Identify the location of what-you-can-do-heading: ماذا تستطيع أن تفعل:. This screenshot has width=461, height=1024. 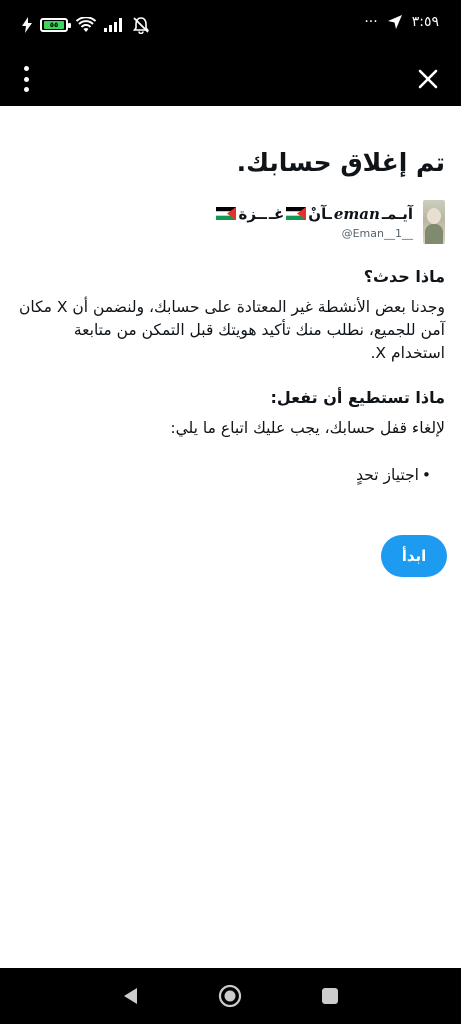
(357, 397).